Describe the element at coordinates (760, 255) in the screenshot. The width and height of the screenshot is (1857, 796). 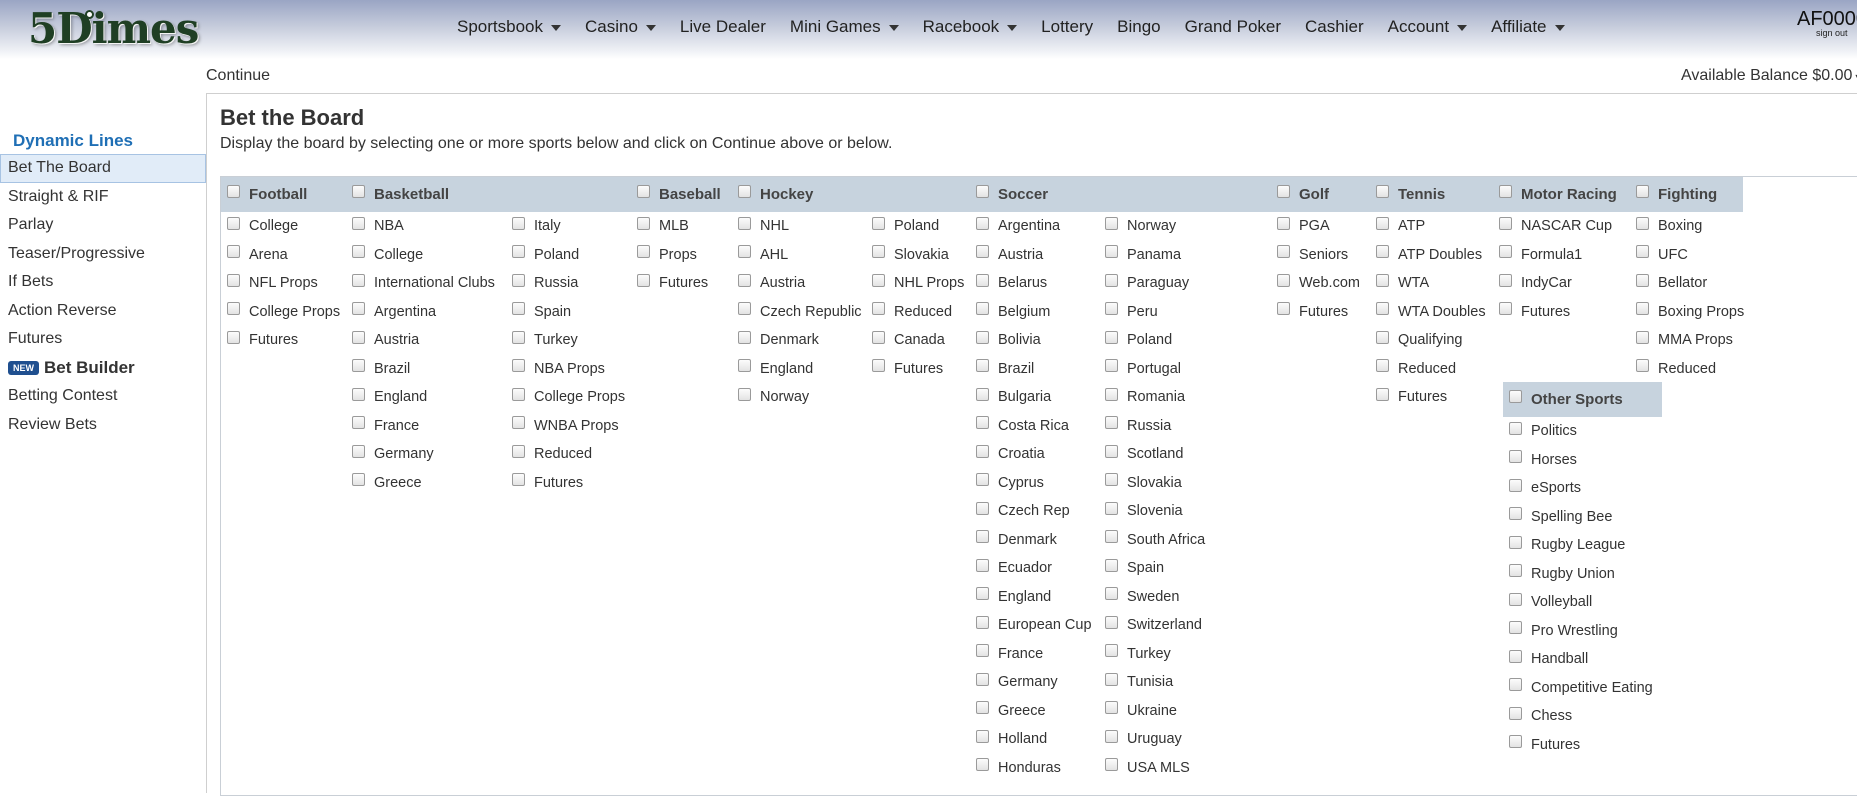
I see `sport-option: AHL` at that location.